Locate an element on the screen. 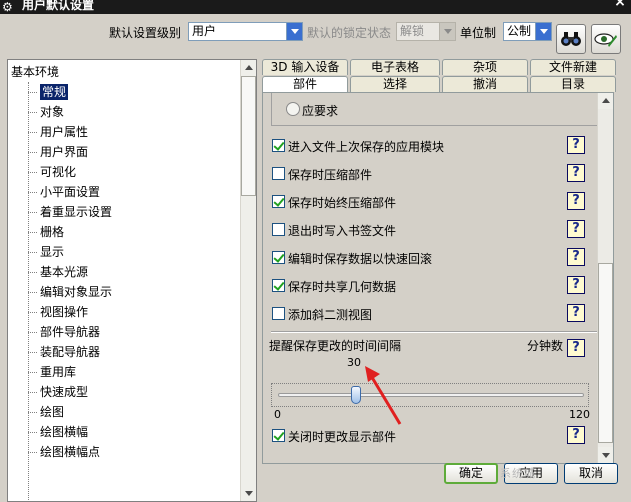 The height and width of the screenshot is (502, 631). panel-scrollbar is located at coordinates (605, 278).